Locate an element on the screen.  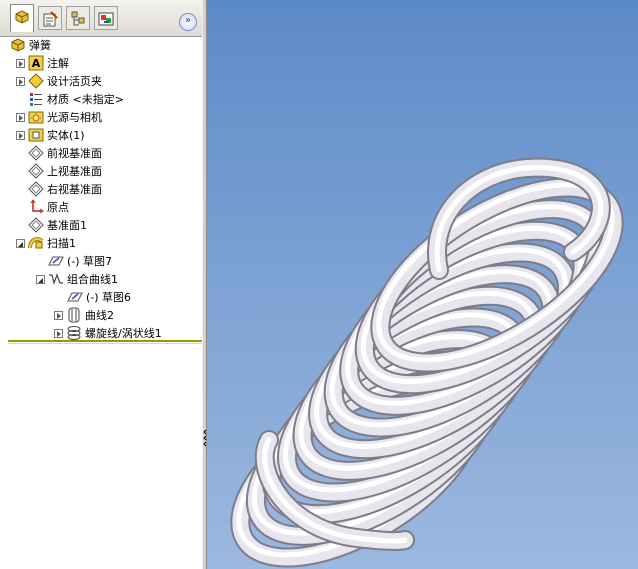
tab-display-manager is located at coordinates (106, 18).